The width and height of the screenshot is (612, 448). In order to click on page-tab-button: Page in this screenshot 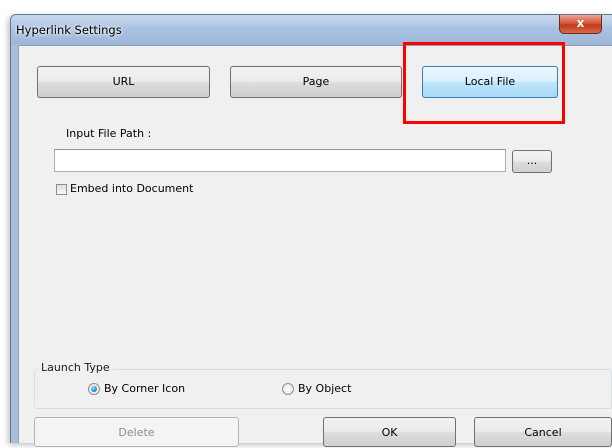, I will do `click(316, 82)`.